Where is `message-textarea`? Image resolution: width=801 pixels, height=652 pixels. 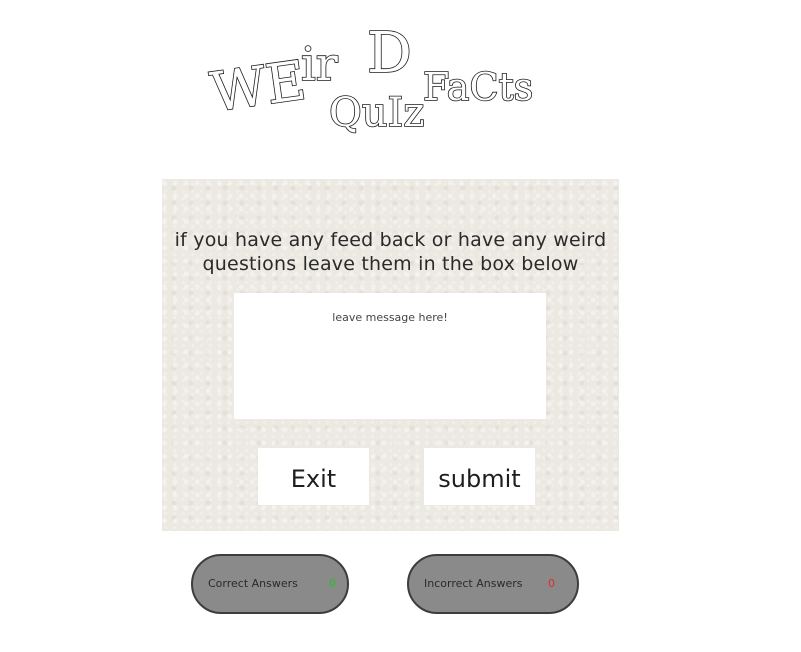
message-textarea is located at coordinates (390, 356).